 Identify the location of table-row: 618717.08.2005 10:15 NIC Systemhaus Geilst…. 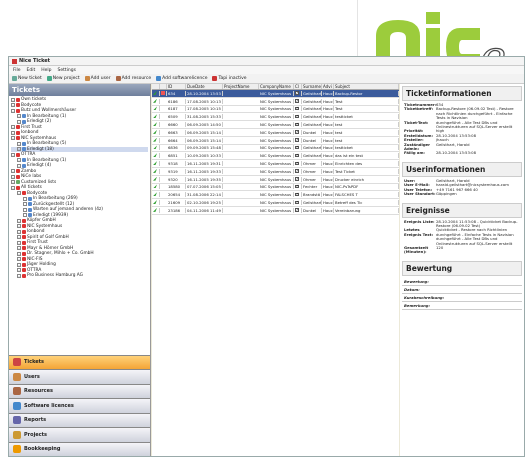
(275, 110).